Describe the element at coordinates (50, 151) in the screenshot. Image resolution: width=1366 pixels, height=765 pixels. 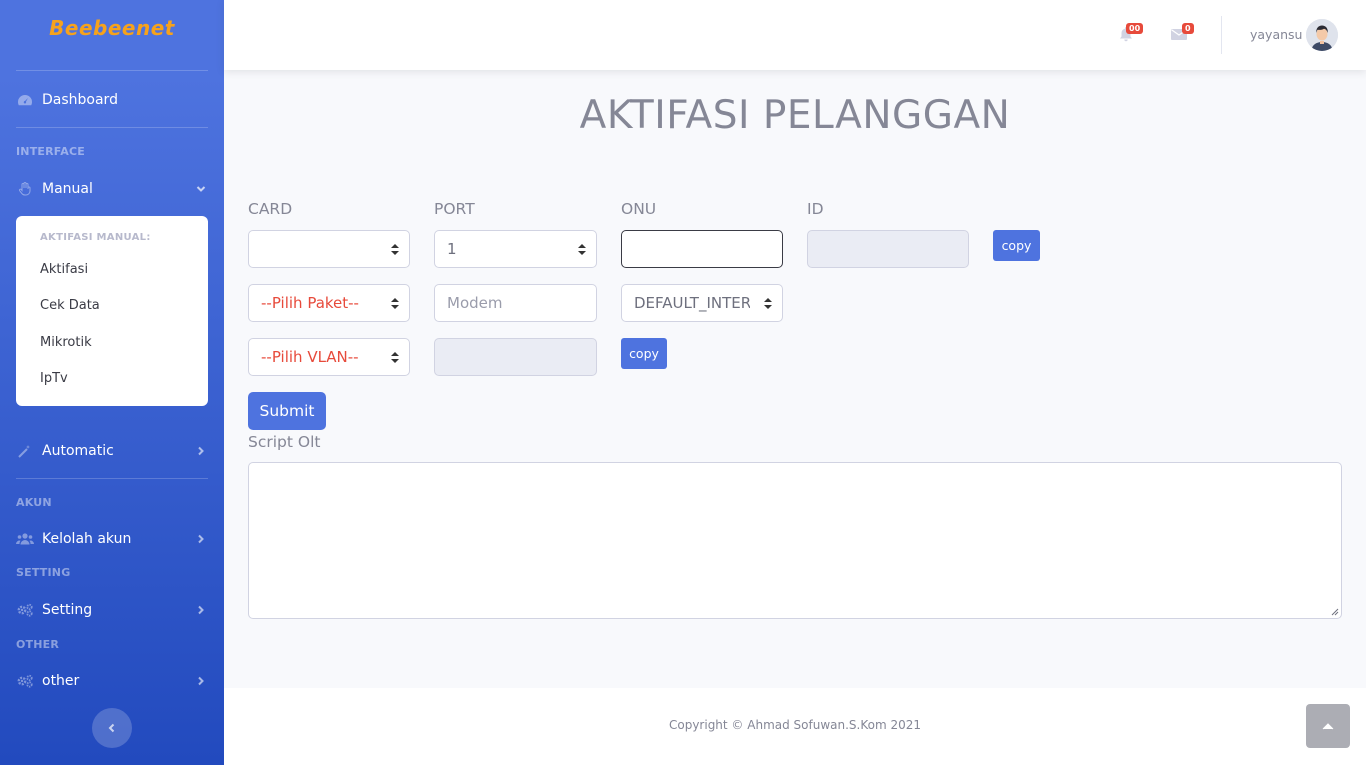
I see `sidebar-heading-interface: INTERFACE` at that location.